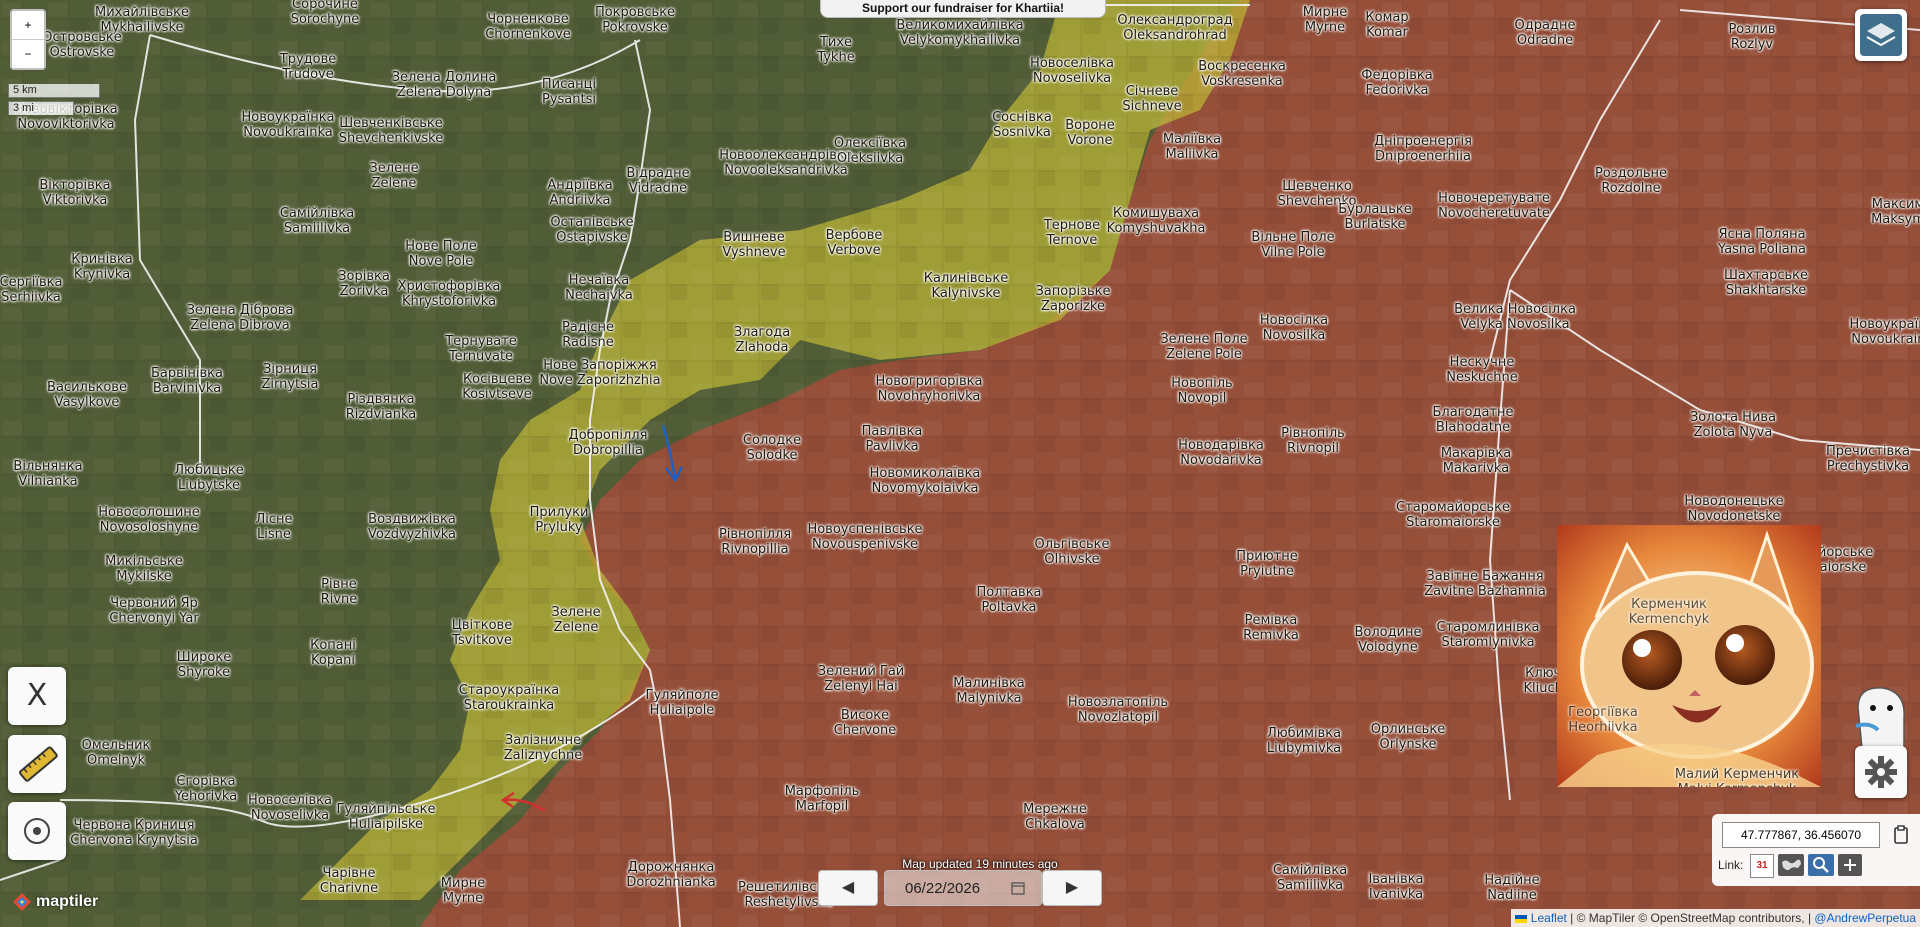 This screenshot has width=1920, height=927. Describe the element at coordinates (1304, 741) in the screenshot. I see `place-label: Любимівка Liubymivka` at that location.